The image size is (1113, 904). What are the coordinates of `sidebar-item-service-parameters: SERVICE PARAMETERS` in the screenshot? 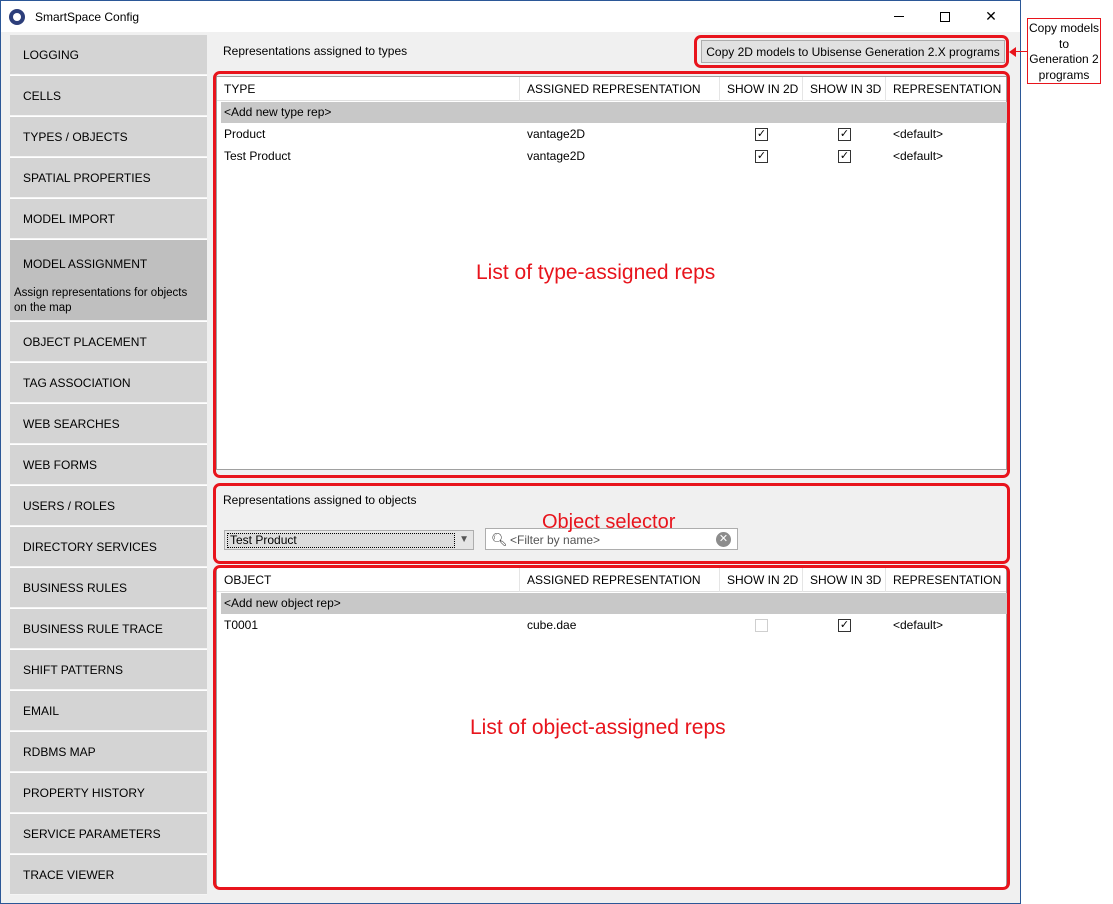 It's located at (108, 834).